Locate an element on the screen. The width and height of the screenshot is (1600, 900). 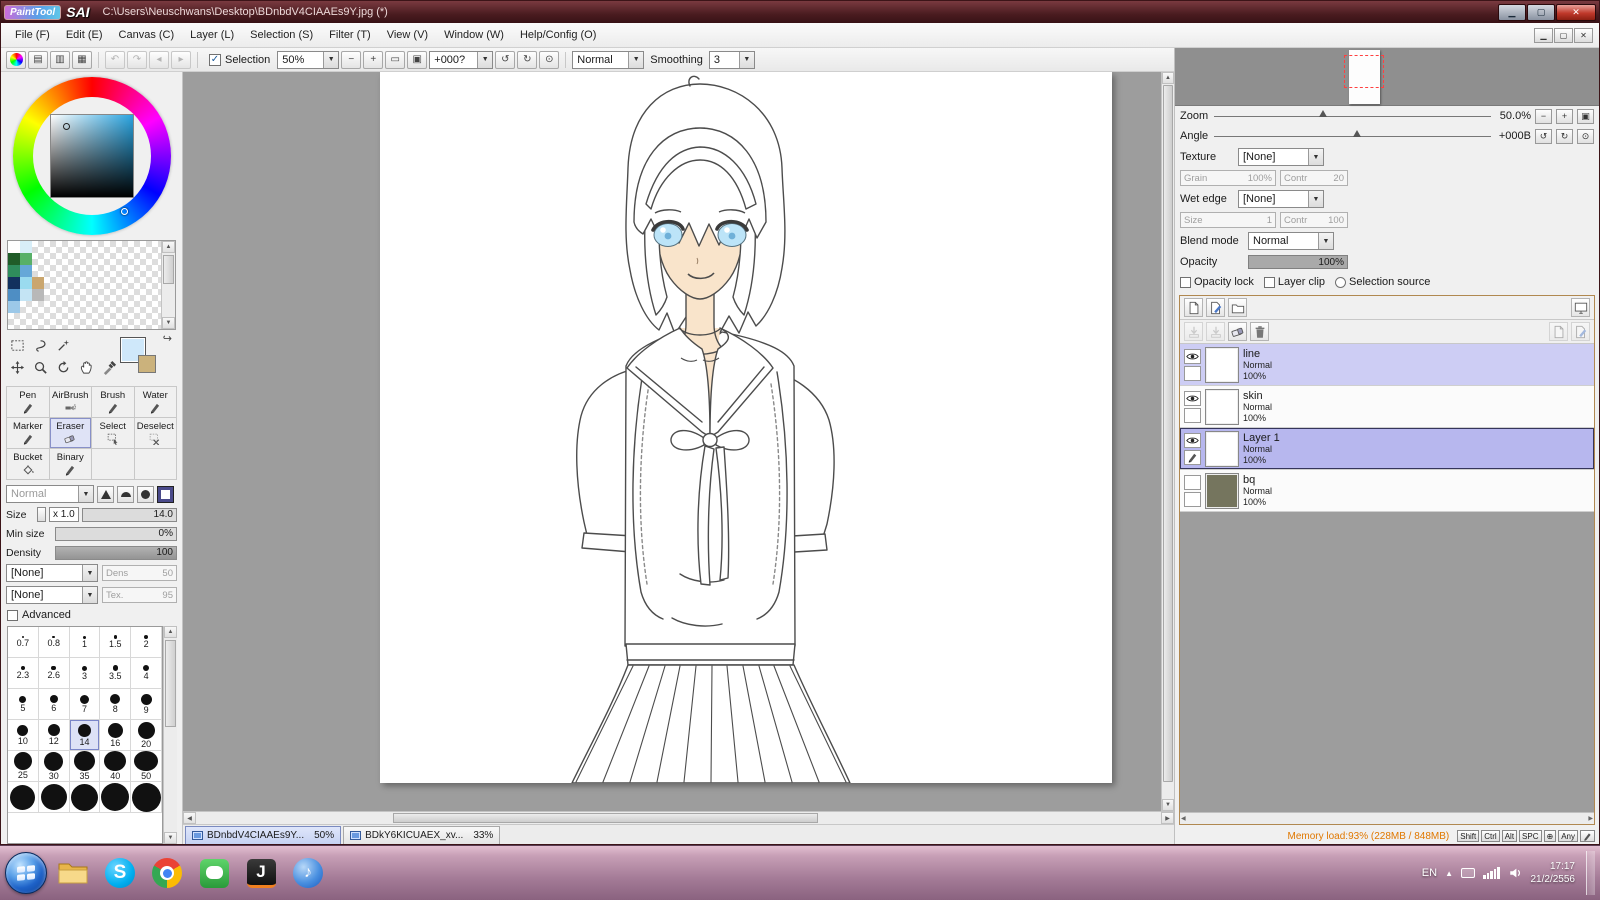
opacity-slider: 100% is located at coordinates (1298, 262).